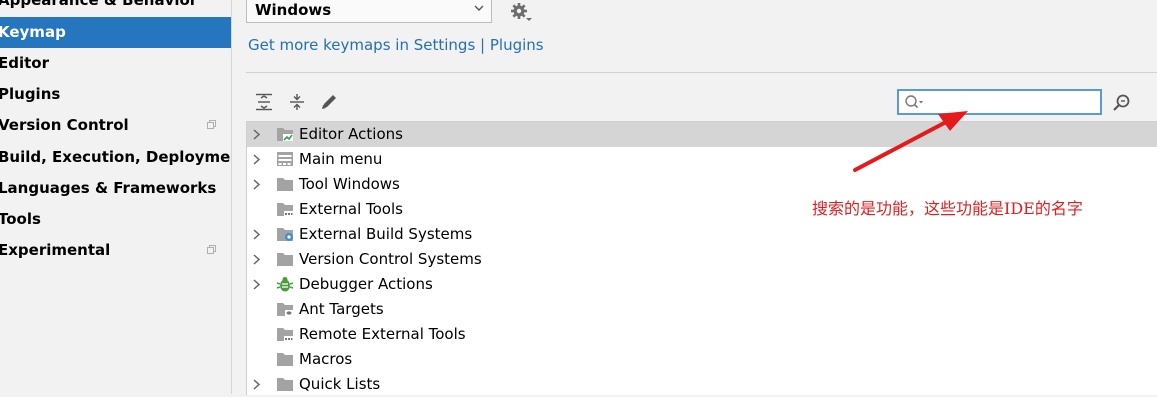  What do you see at coordinates (947, 208) in the screenshot?
I see `annotation-text: 搜索的是功能，这些功能是IDE的名字` at bounding box center [947, 208].